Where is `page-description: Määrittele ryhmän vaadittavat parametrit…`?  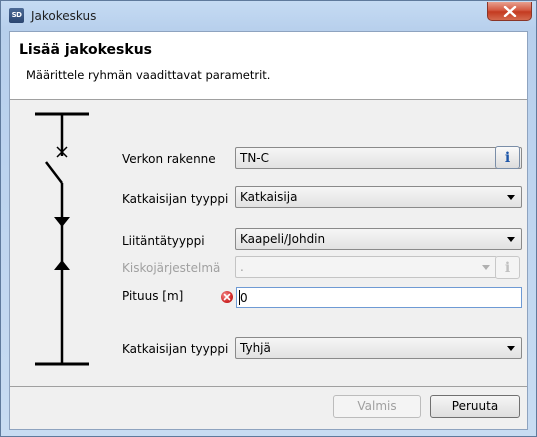
page-description: Määrittele ryhmän vaadittavat parametrit… is located at coordinates (148, 75).